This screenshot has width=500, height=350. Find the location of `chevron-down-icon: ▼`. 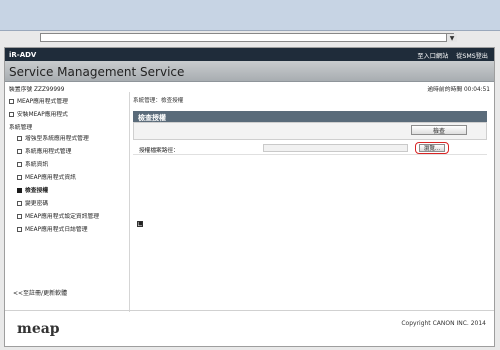

chevron-down-icon: ▼ is located at coordinates (451, 38).